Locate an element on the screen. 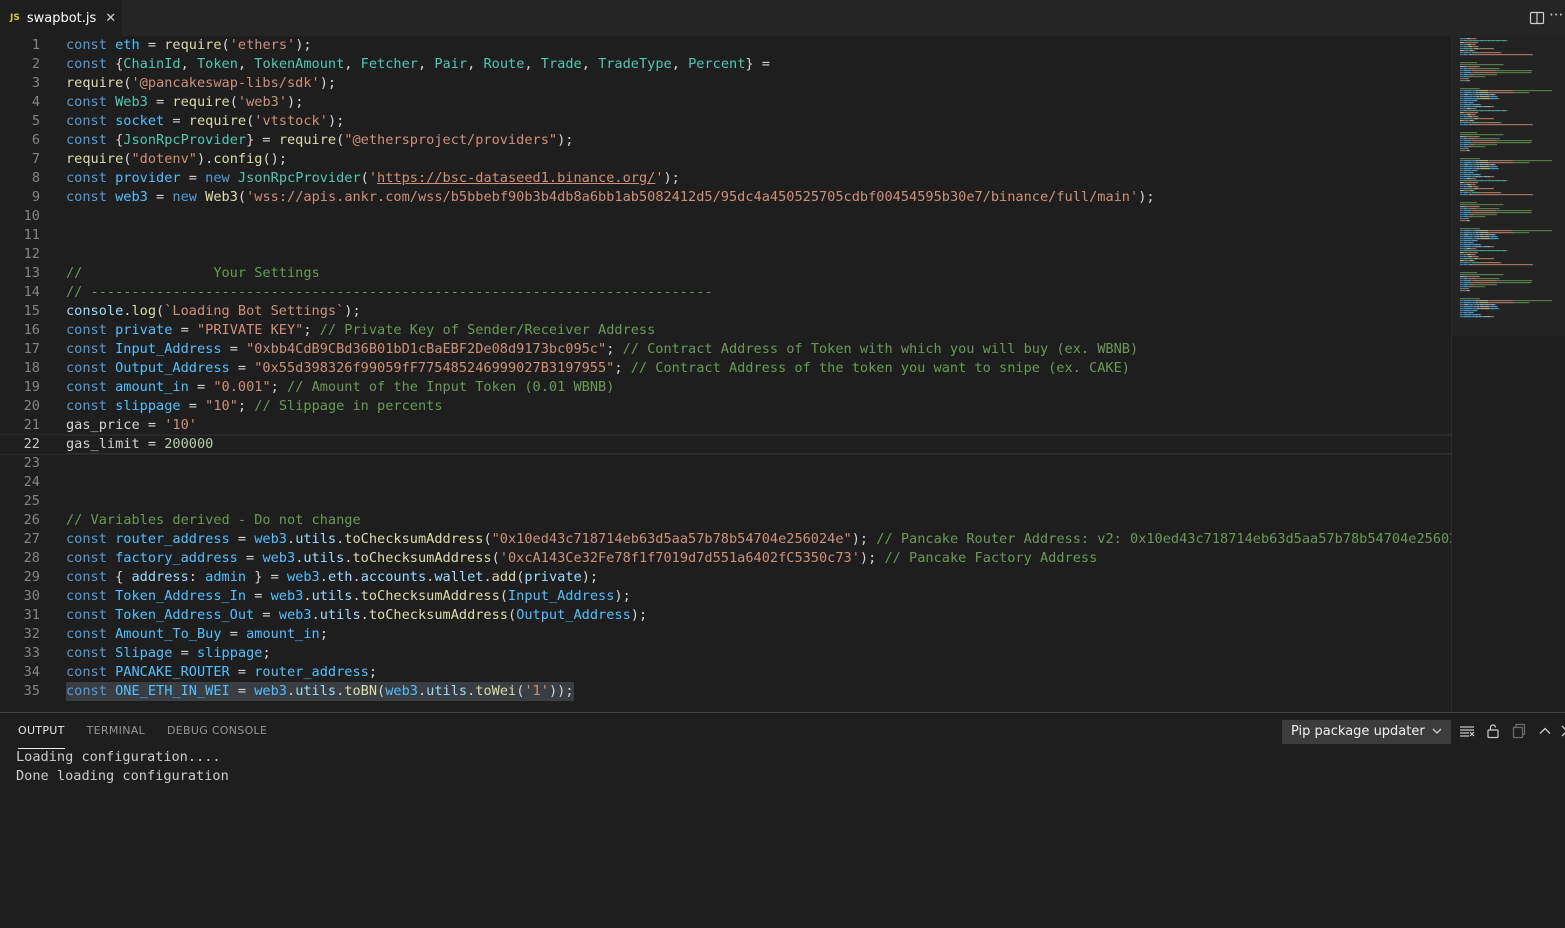 The width and height of the screenshot is (1565, 928). code-line: 25 is located at coordinates (725, 501).